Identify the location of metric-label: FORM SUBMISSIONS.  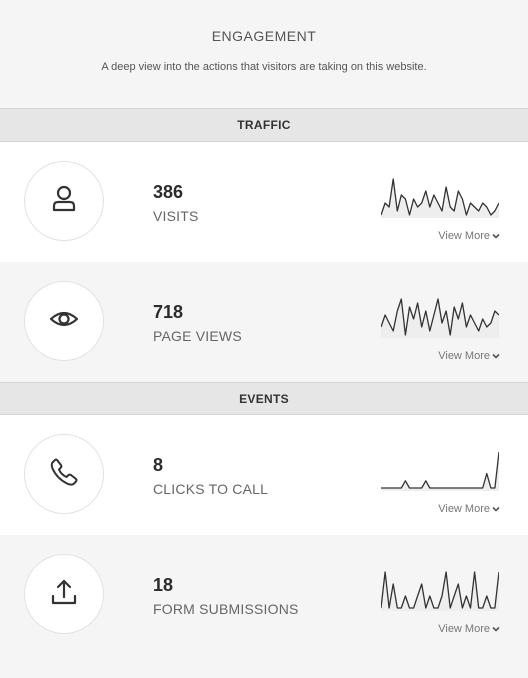
(226, 609).